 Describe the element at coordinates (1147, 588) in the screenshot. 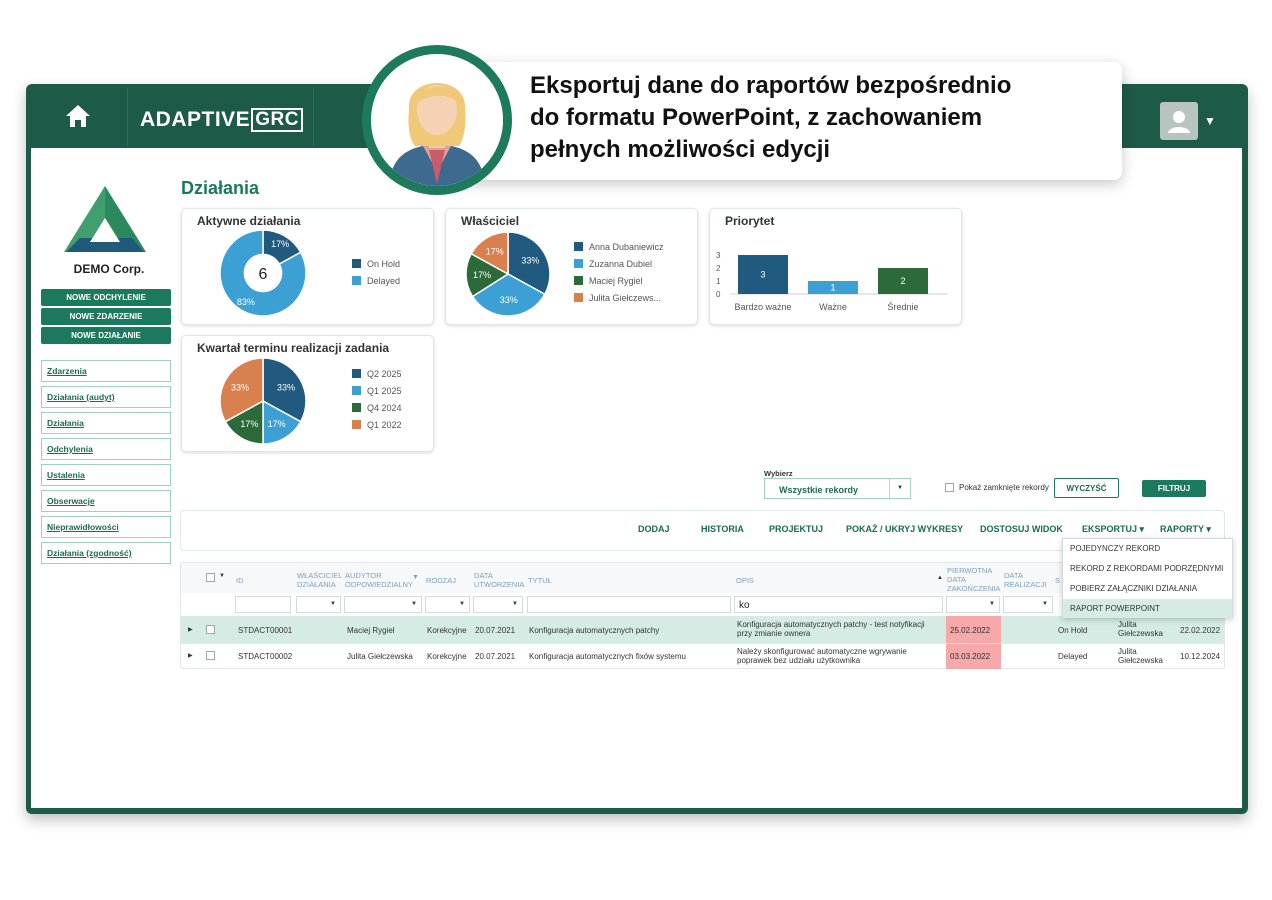

I see `menu-item-download-attachments: POBIERZ ZAŁĄCZNIKI DZIAŁANIA` at that location.